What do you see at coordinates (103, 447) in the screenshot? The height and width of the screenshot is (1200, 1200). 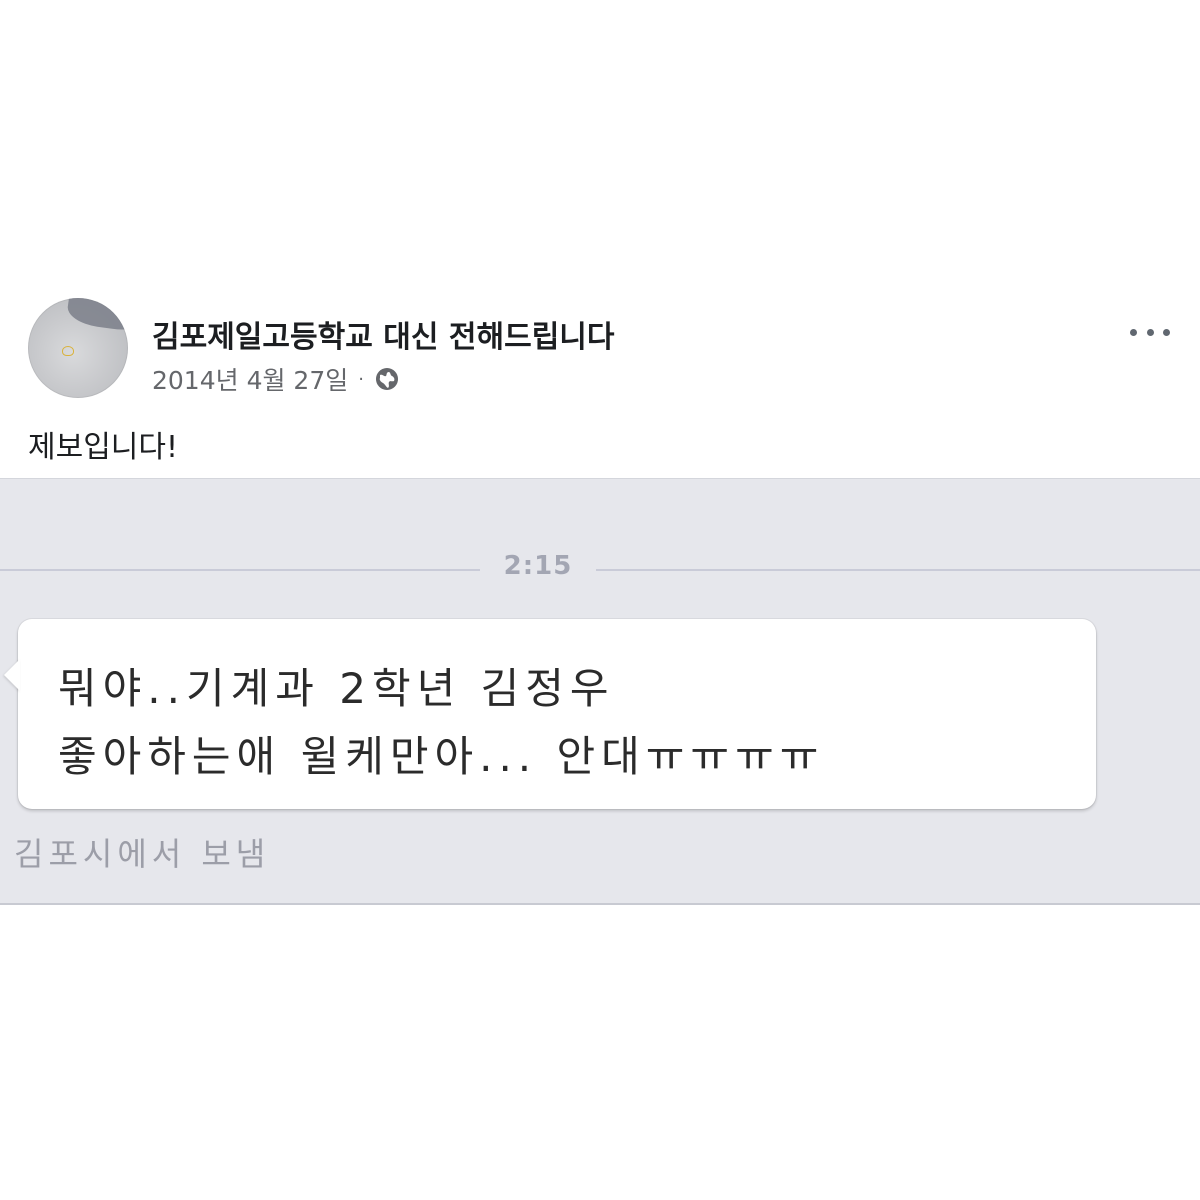 I see `post-caption: 제보입니다!` at bounding box center [103, 447].